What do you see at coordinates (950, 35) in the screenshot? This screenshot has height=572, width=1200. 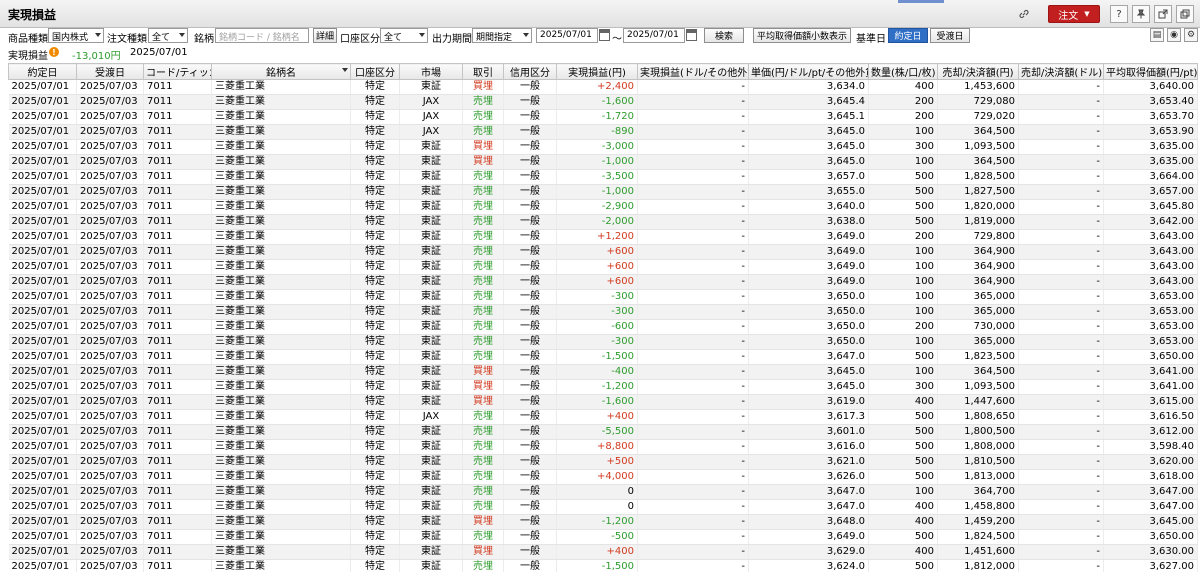 I see `settlement-date-toggle: 受渡日` at bounding box center [950, 35].